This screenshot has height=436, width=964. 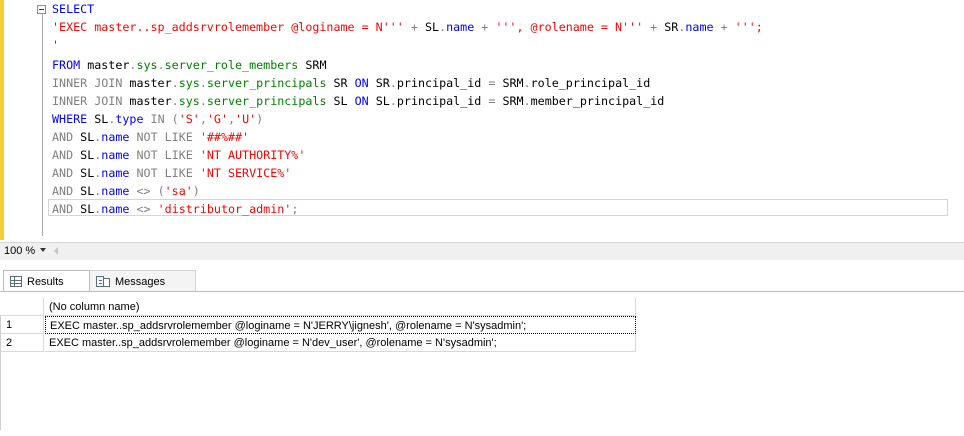 What do you see at coordinates (22, 343) in the screenshot?
I see `row-number: 2` at bounding box center [22, 343].